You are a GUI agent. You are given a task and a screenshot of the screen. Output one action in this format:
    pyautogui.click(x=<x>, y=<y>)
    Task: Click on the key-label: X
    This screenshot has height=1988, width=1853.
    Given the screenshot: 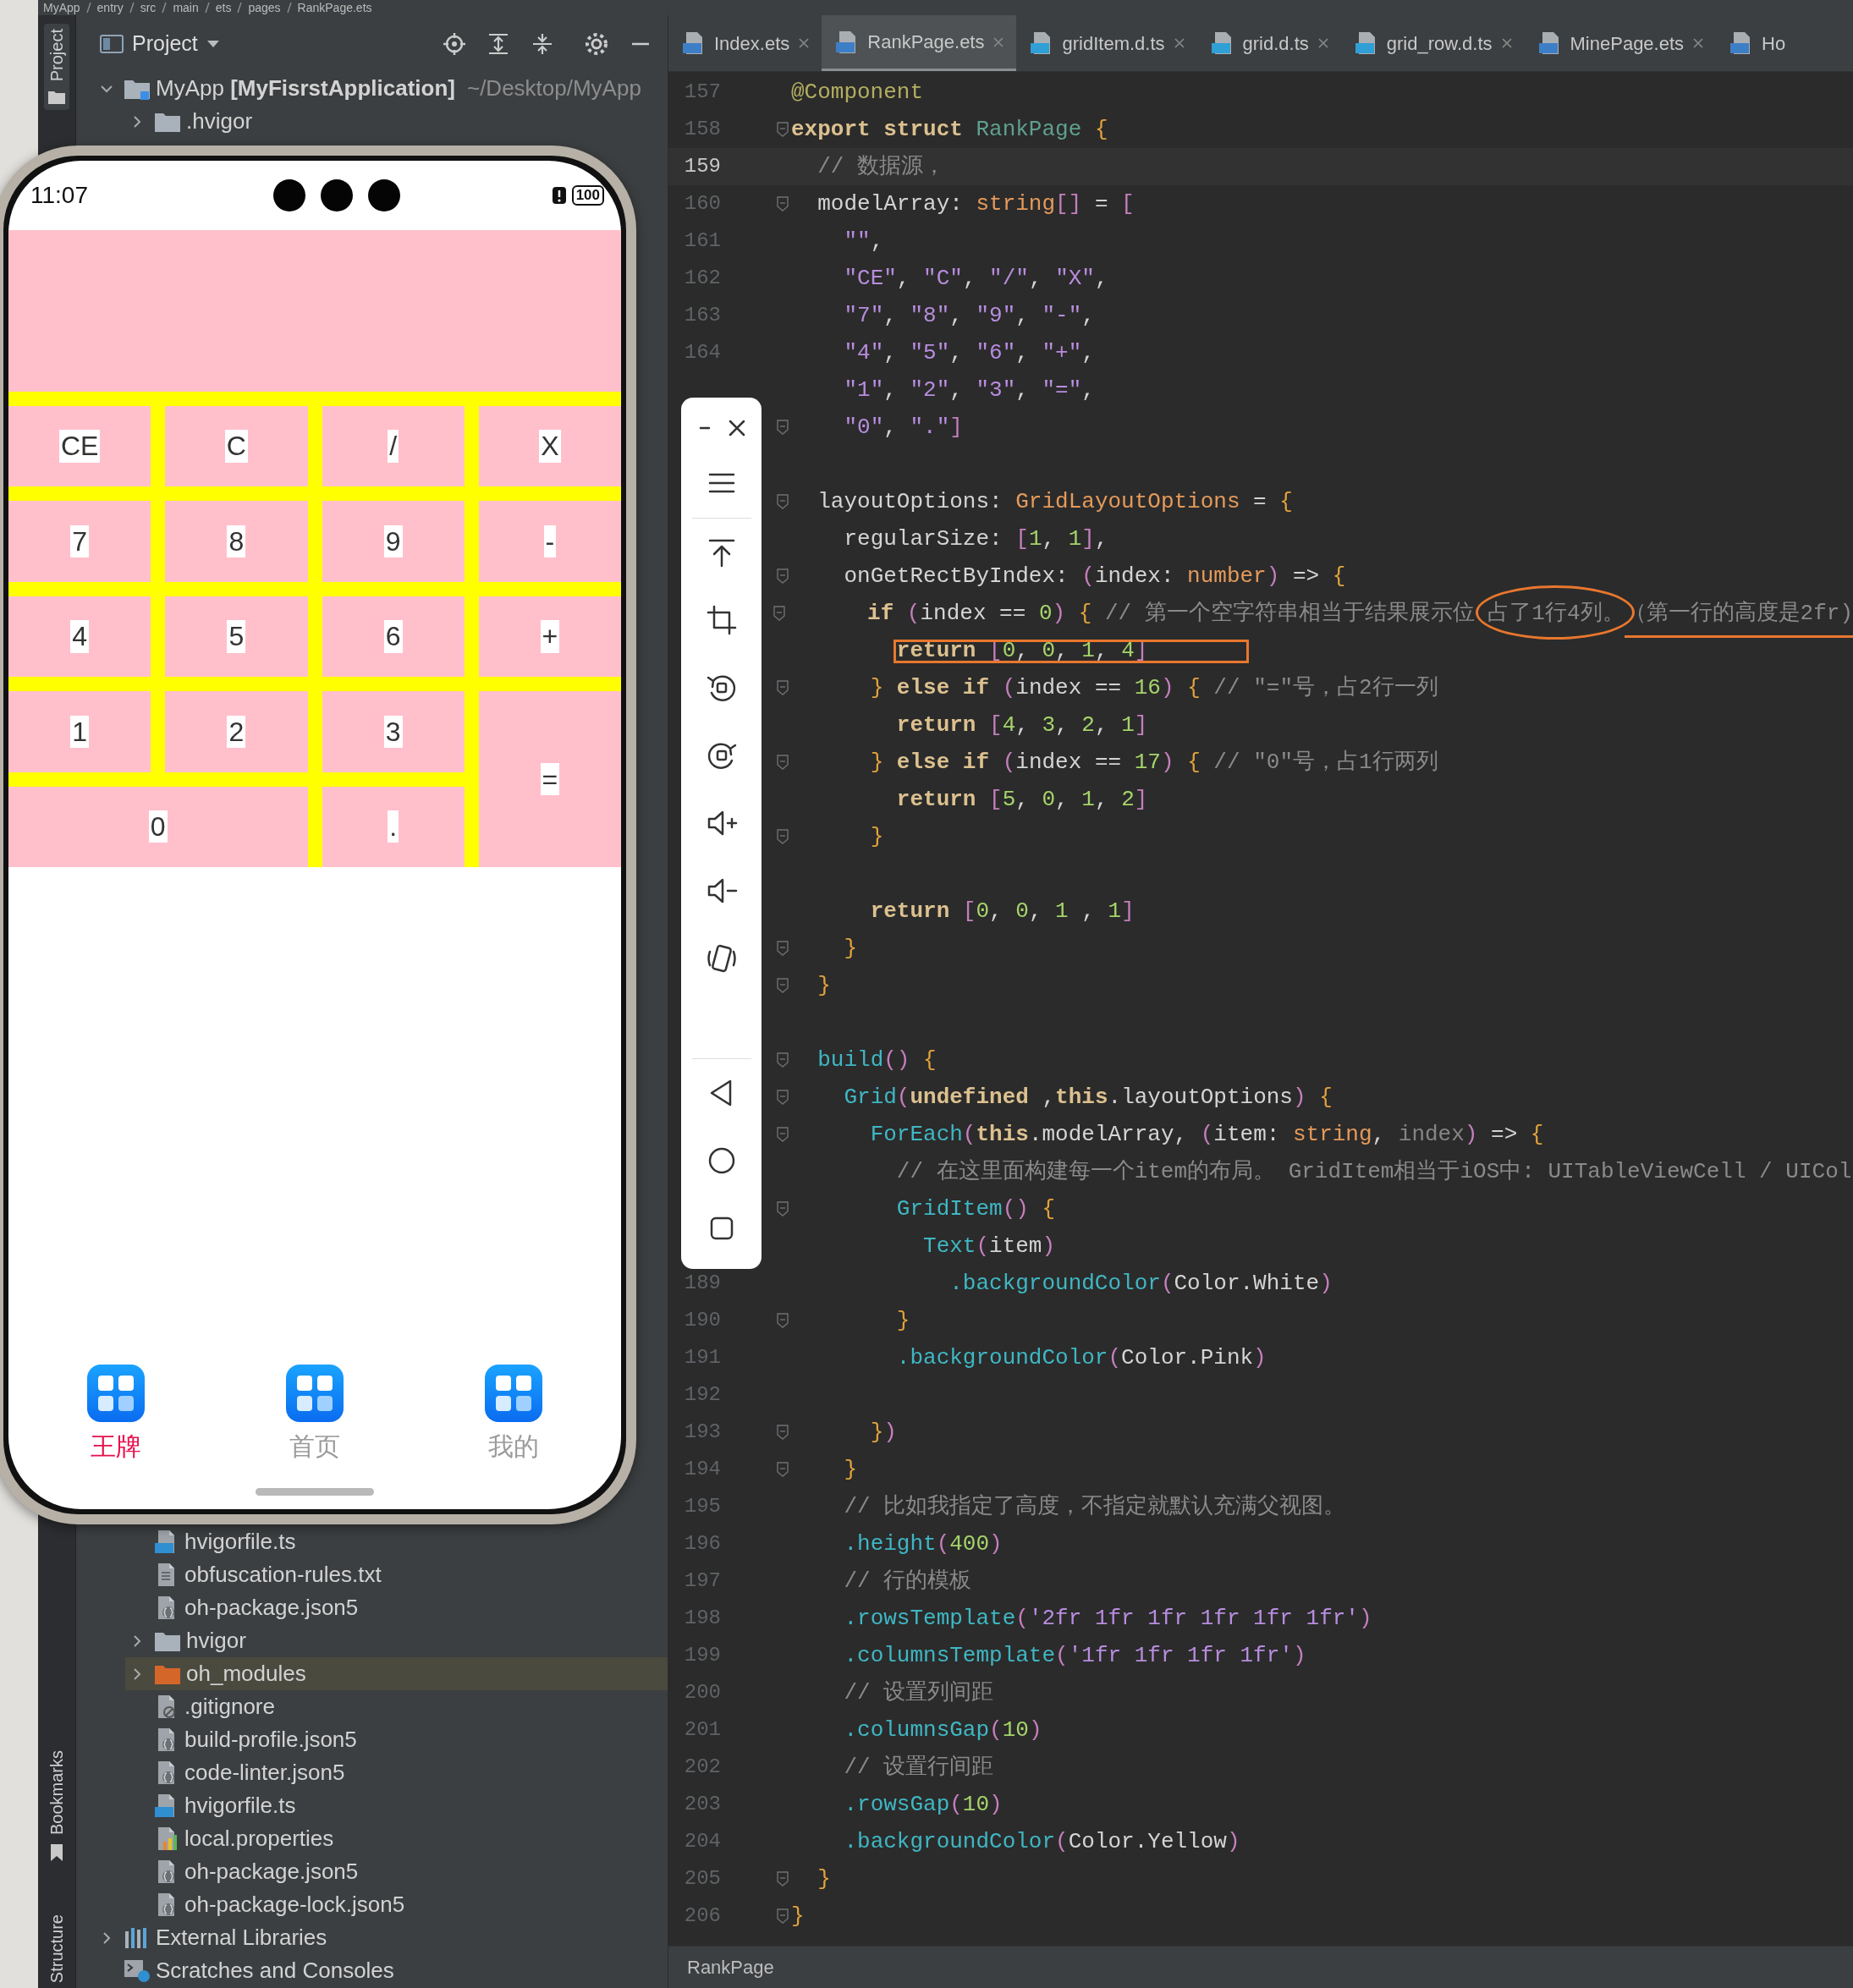 What is the action you would take?
    pyautogui.click(x=550, y=446)
    